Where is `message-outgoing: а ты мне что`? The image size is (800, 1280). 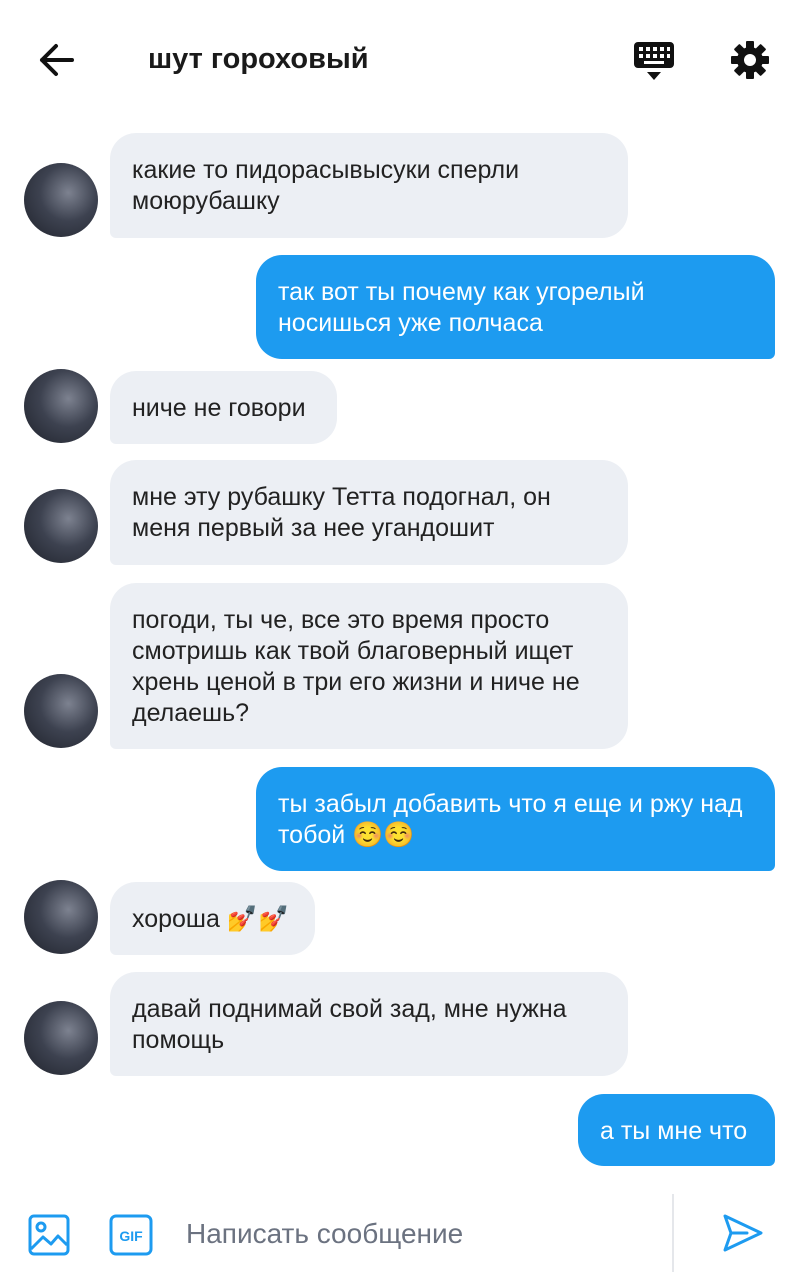 message-outgoing: а ты мне что is located at coordinates (676, 1130).